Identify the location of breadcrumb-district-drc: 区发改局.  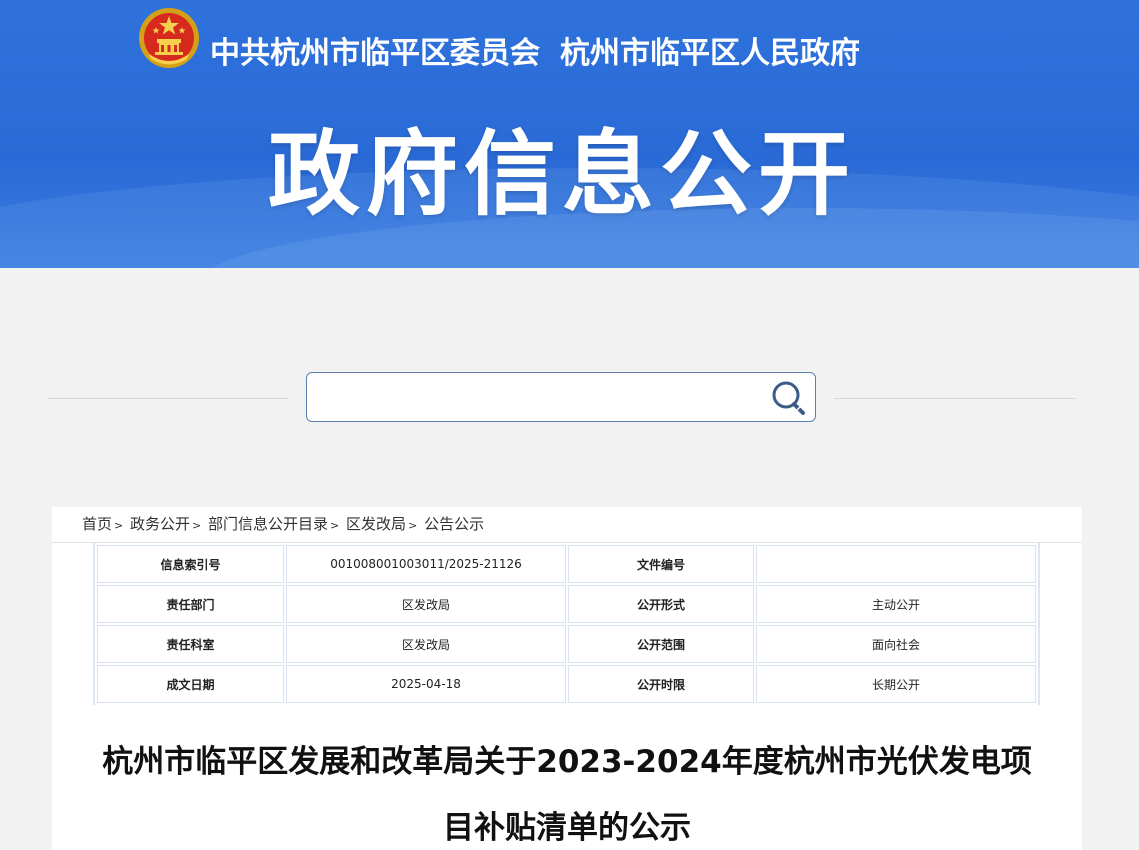
(376, 524).